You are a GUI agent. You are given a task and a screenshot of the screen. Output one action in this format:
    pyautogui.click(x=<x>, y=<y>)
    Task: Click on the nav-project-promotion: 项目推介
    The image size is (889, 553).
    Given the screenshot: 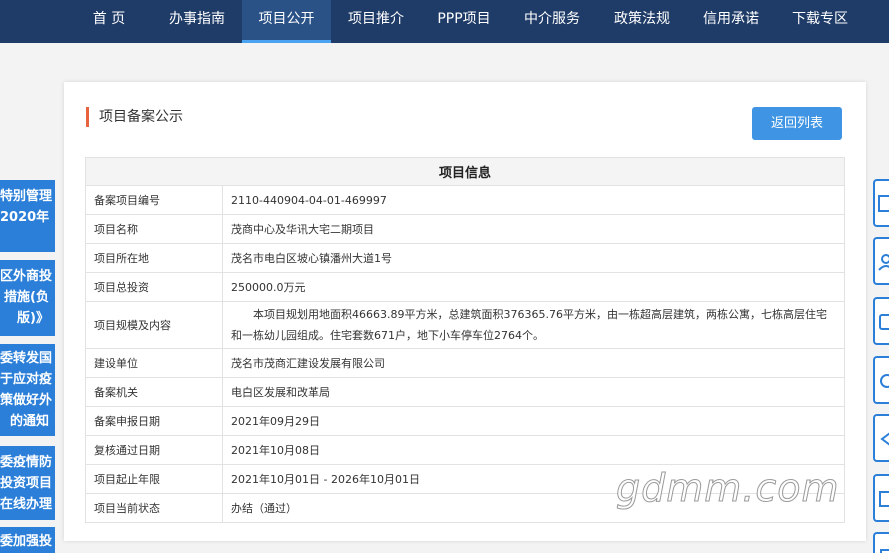 What is the action you would take?
    pyautogui.click(x=376, y=21)
    